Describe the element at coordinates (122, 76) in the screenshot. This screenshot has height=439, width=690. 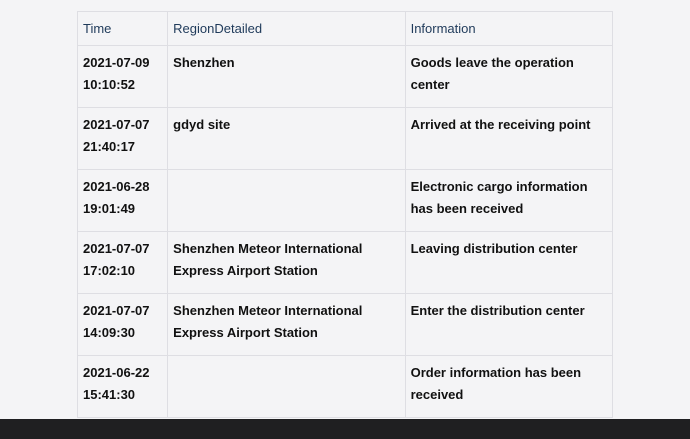
I see `cell-time: 2021-07-09 10:10:52` at that location.